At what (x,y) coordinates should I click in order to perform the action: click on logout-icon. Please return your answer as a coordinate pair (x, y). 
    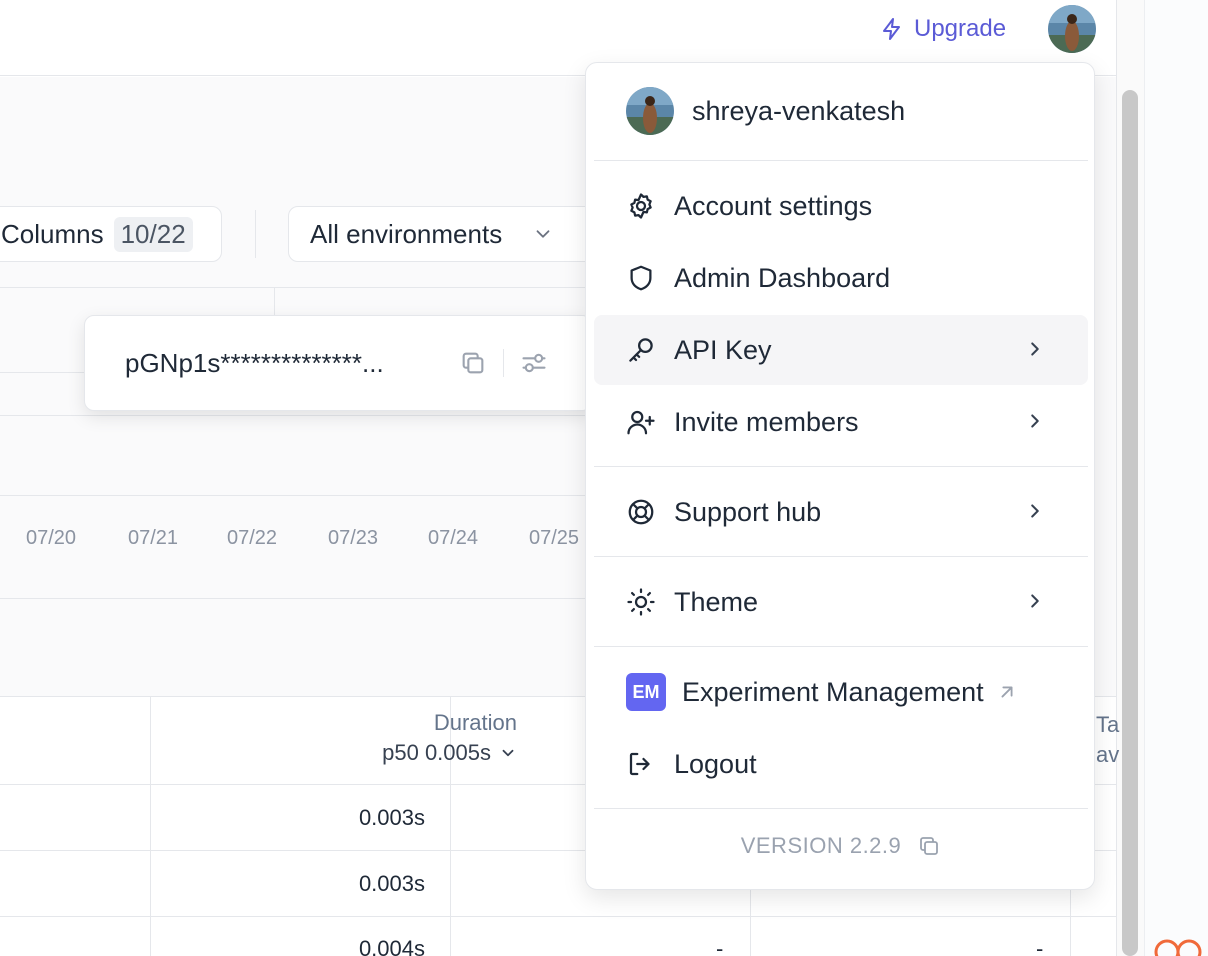
    Looking at the image, I should click on (639, 764).